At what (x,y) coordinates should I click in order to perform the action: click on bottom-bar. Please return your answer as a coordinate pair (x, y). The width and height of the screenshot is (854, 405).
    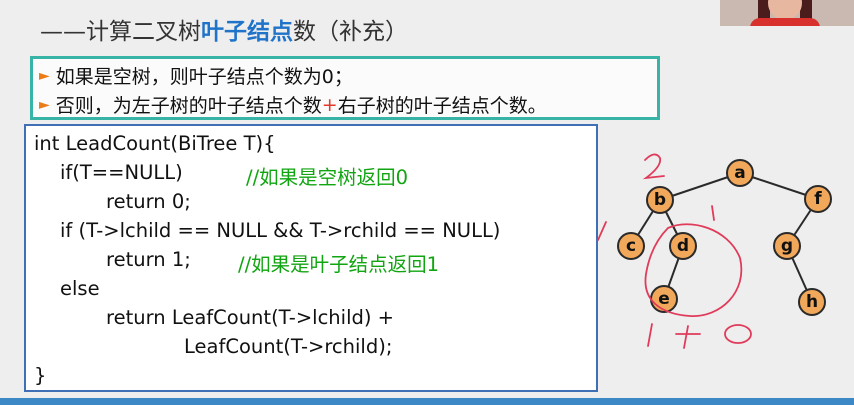
    Looking at the image, I should click on (427, 401).